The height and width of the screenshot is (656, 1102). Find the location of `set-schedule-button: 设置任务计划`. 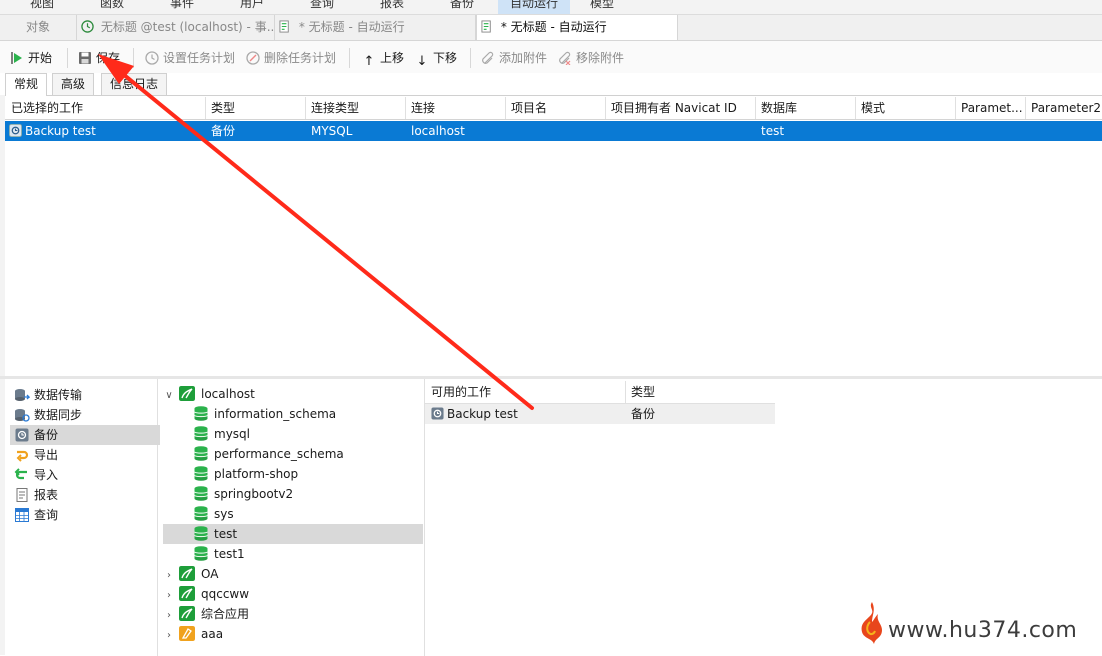

set-schedule-button: 设置任务计划 is located at coordinates (190, 58).